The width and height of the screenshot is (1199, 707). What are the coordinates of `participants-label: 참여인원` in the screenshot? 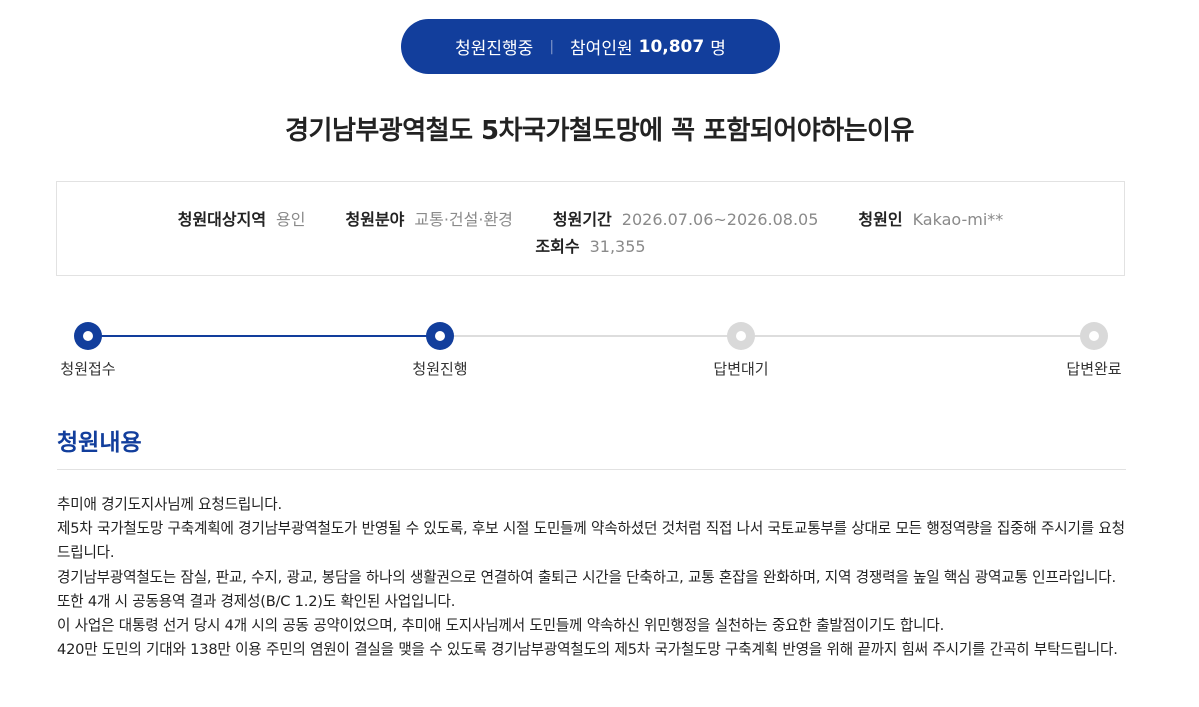 It's located at (601, 49).